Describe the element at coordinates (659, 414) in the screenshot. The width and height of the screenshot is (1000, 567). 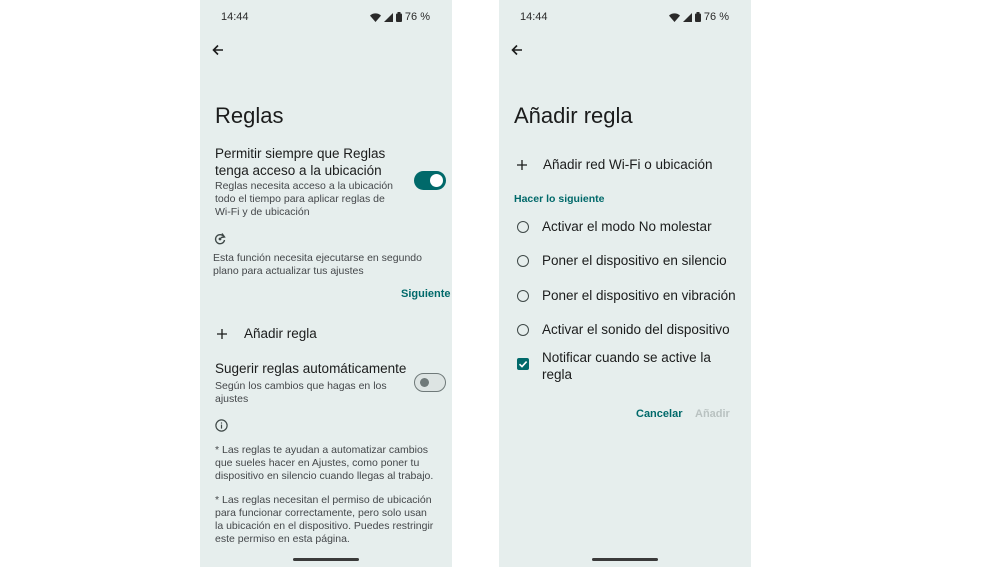
I see `cancel-button: Cancelar` at that location.